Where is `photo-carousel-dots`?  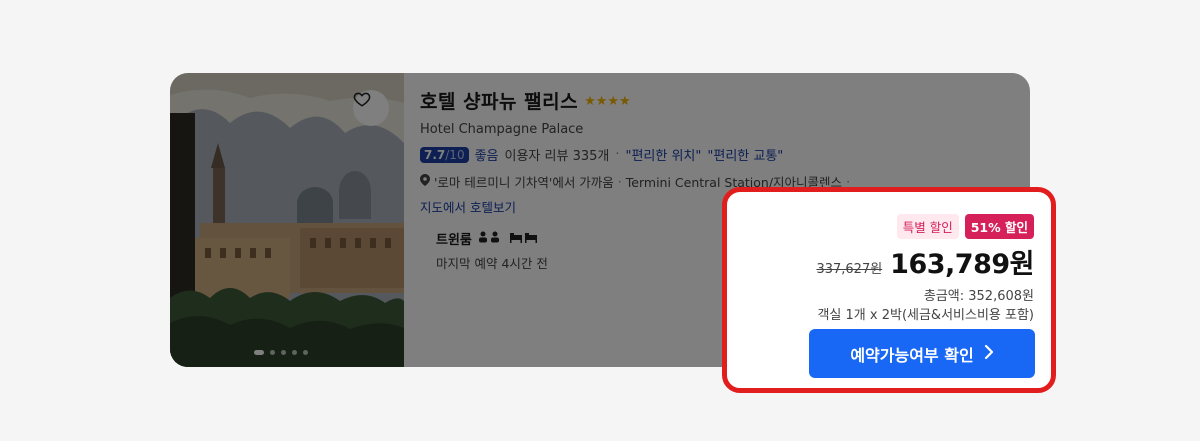
photo-carousel-dots is located at coordinates (281, 352).